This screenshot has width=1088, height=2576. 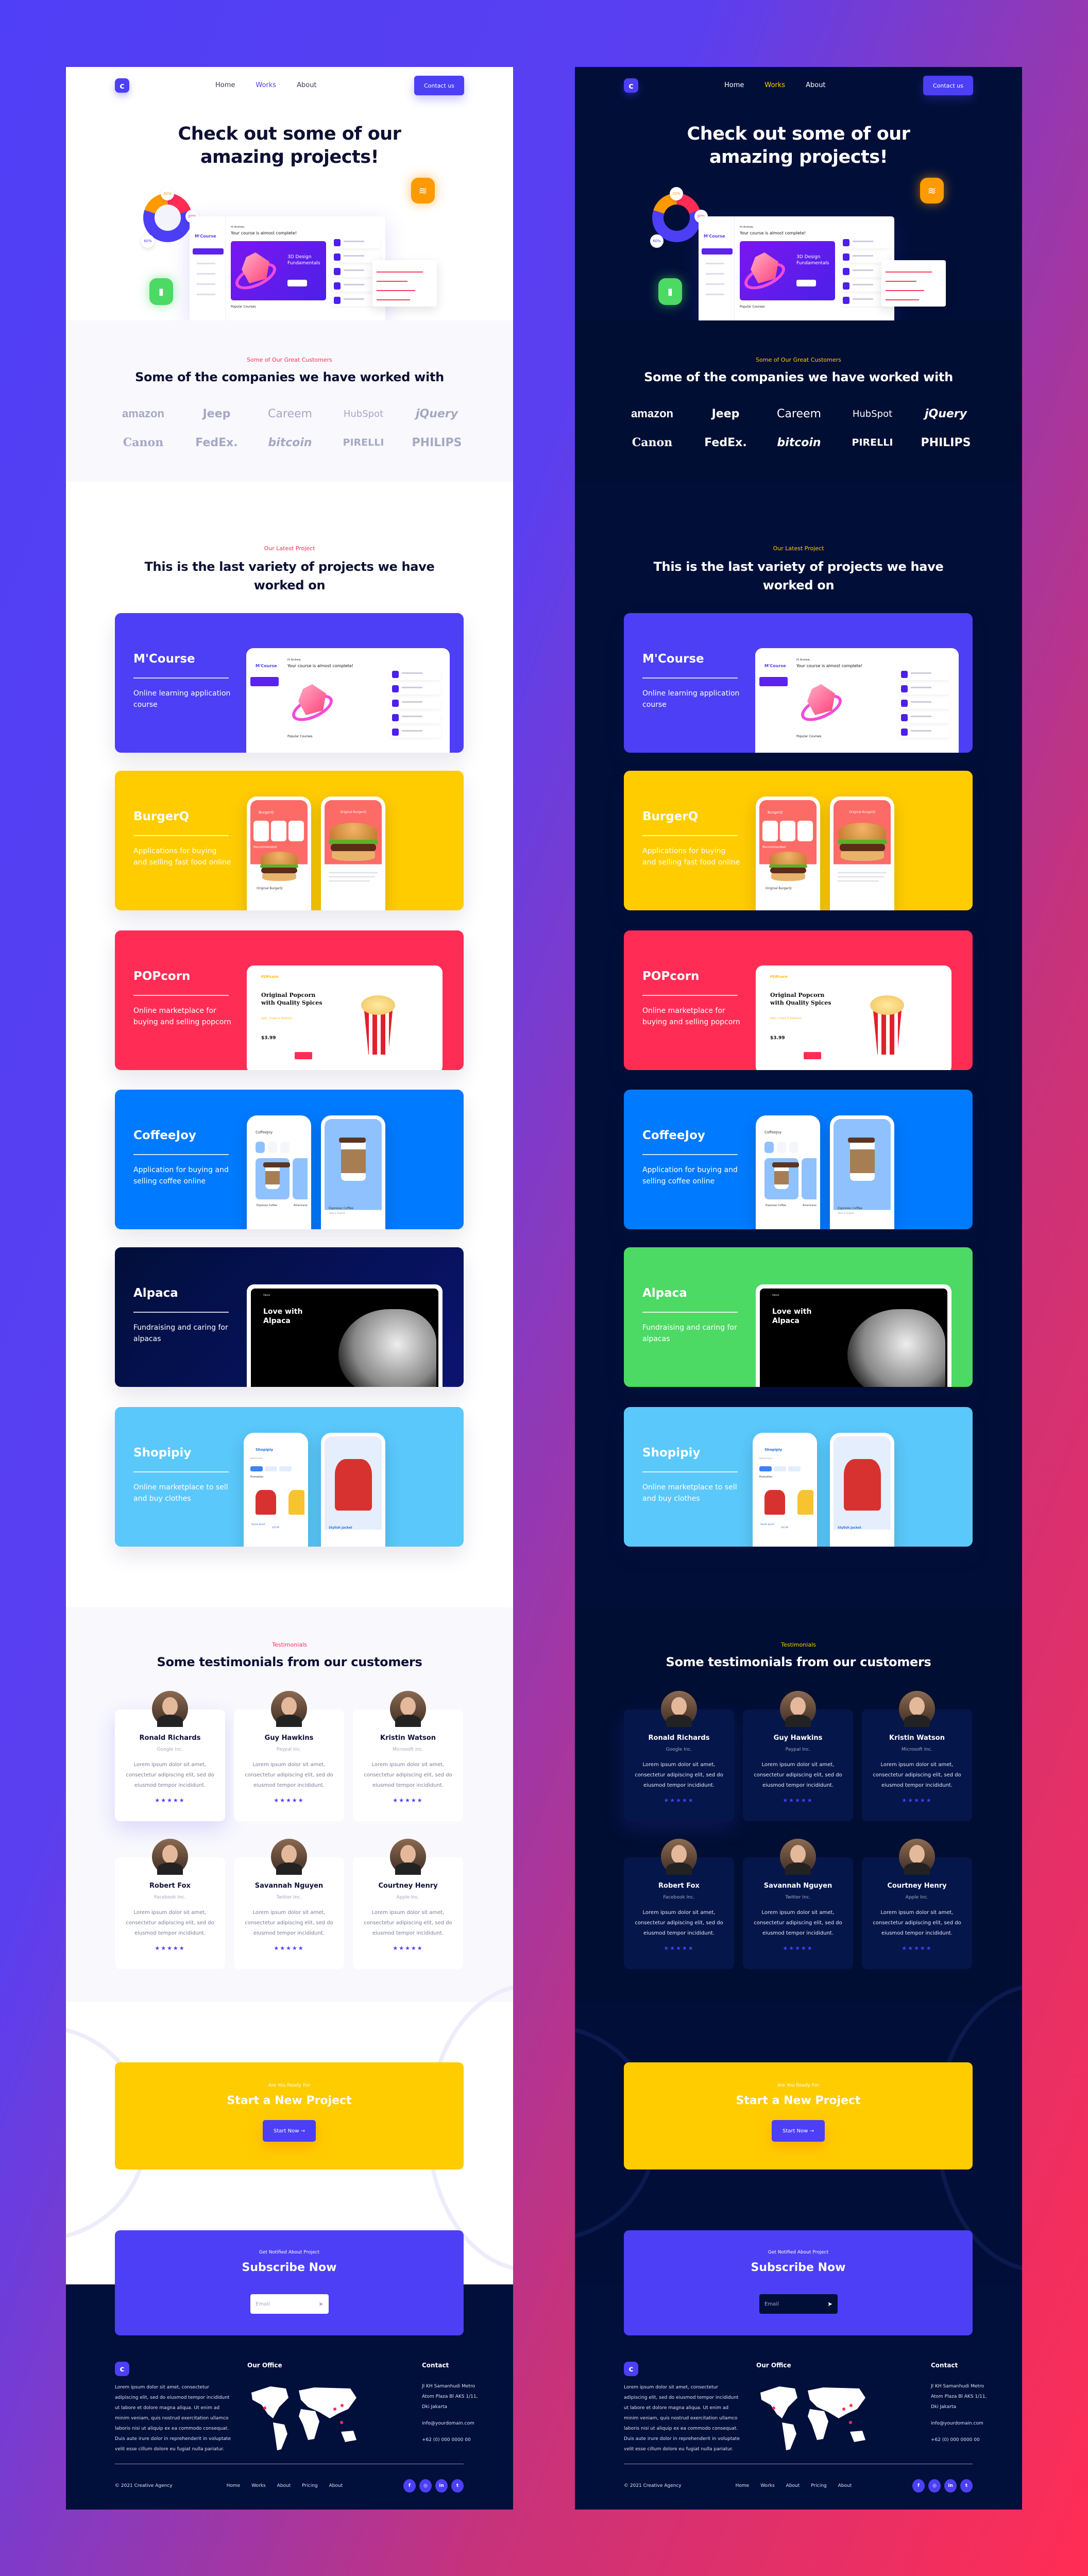 I want to click on mockup-popular: Popular Courses, so click(x=752, y=307).